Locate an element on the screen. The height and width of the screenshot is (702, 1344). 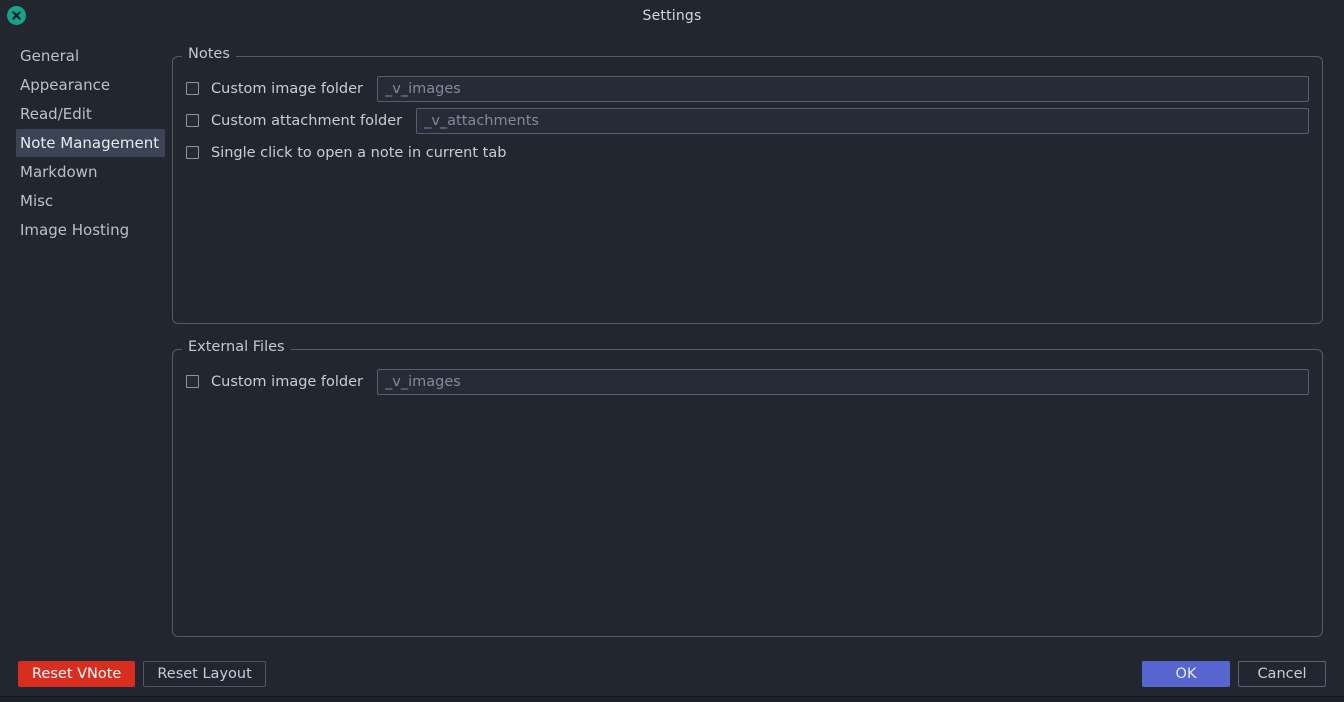
window-title: Settings is located at coordinates (672, 16).